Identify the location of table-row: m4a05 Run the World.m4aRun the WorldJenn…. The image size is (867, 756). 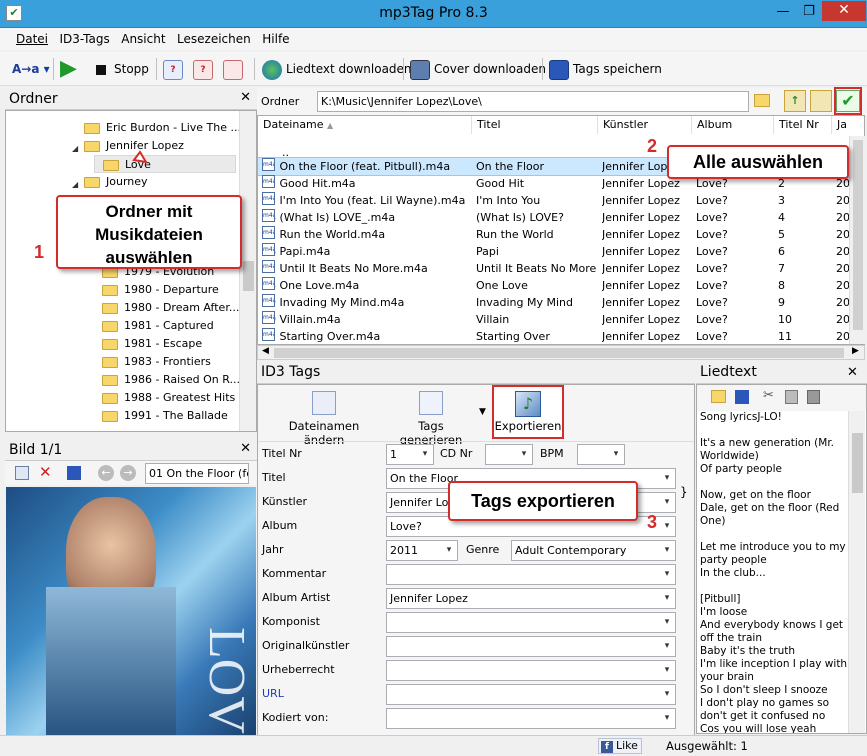
(558, 234).